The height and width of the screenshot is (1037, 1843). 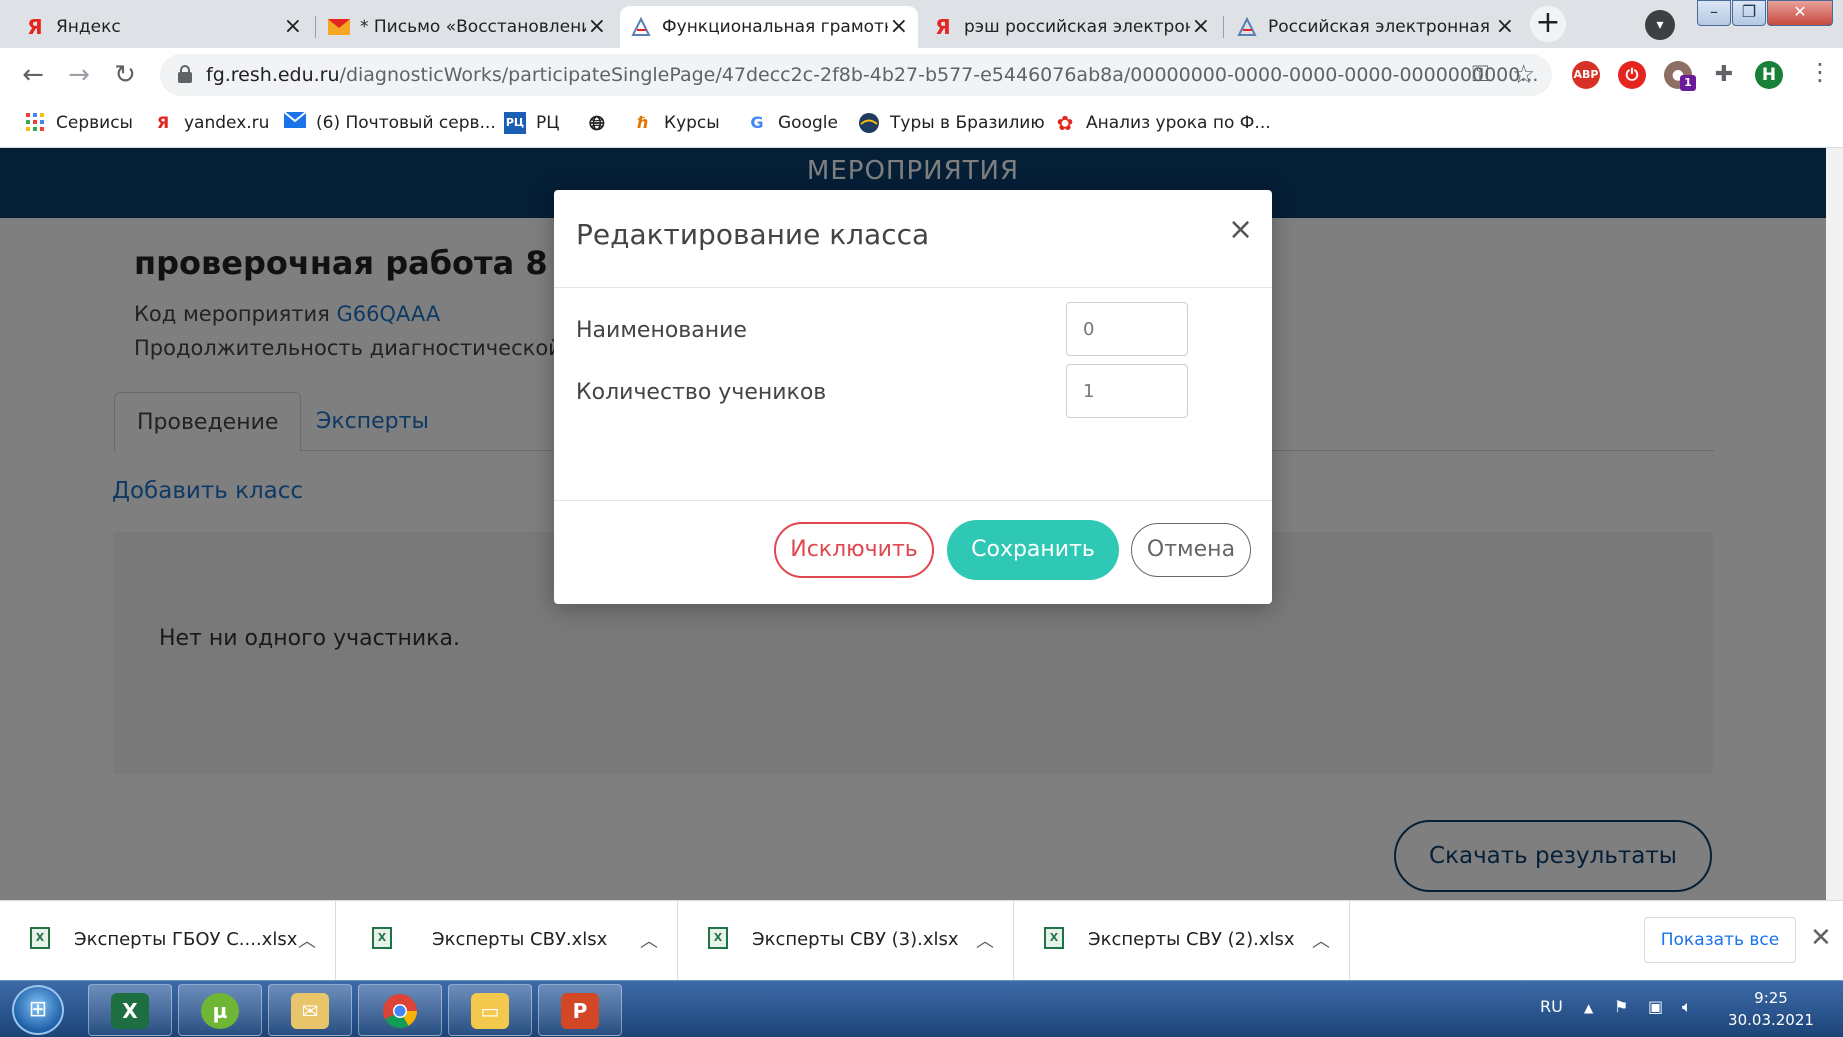 What do you see at coordinates (186, 939) in the screenshot?
I see `download-filename: Эксперты ГБОУ С....xlsx` at bounding box center [186, 939].